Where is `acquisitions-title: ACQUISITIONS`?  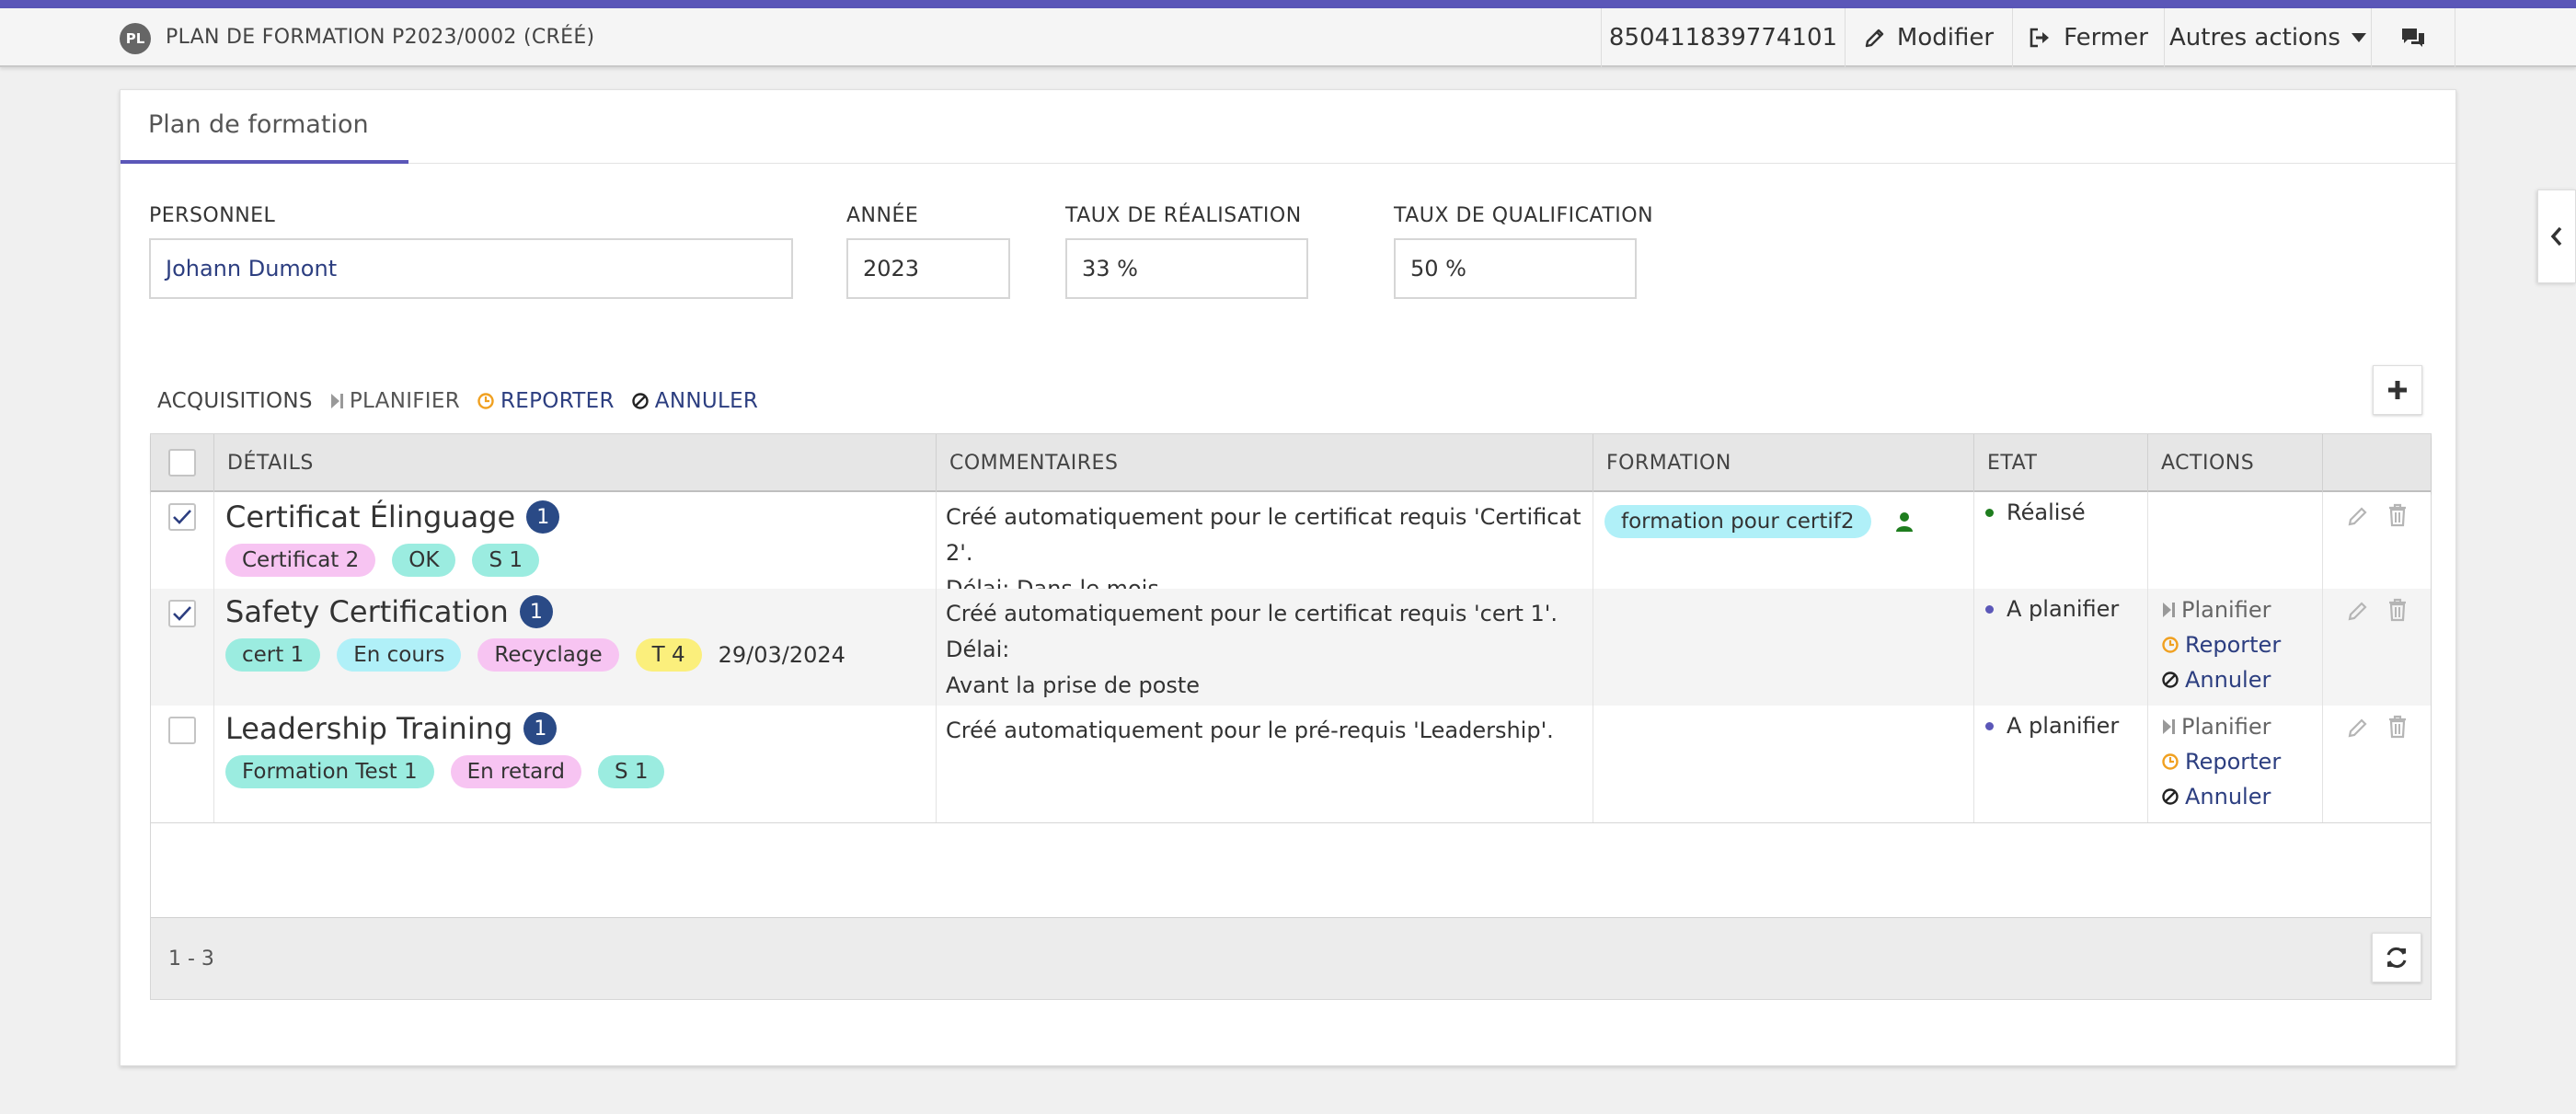
acquisitions-title: ACQUISITIONS is located at coordinates (235, 401).